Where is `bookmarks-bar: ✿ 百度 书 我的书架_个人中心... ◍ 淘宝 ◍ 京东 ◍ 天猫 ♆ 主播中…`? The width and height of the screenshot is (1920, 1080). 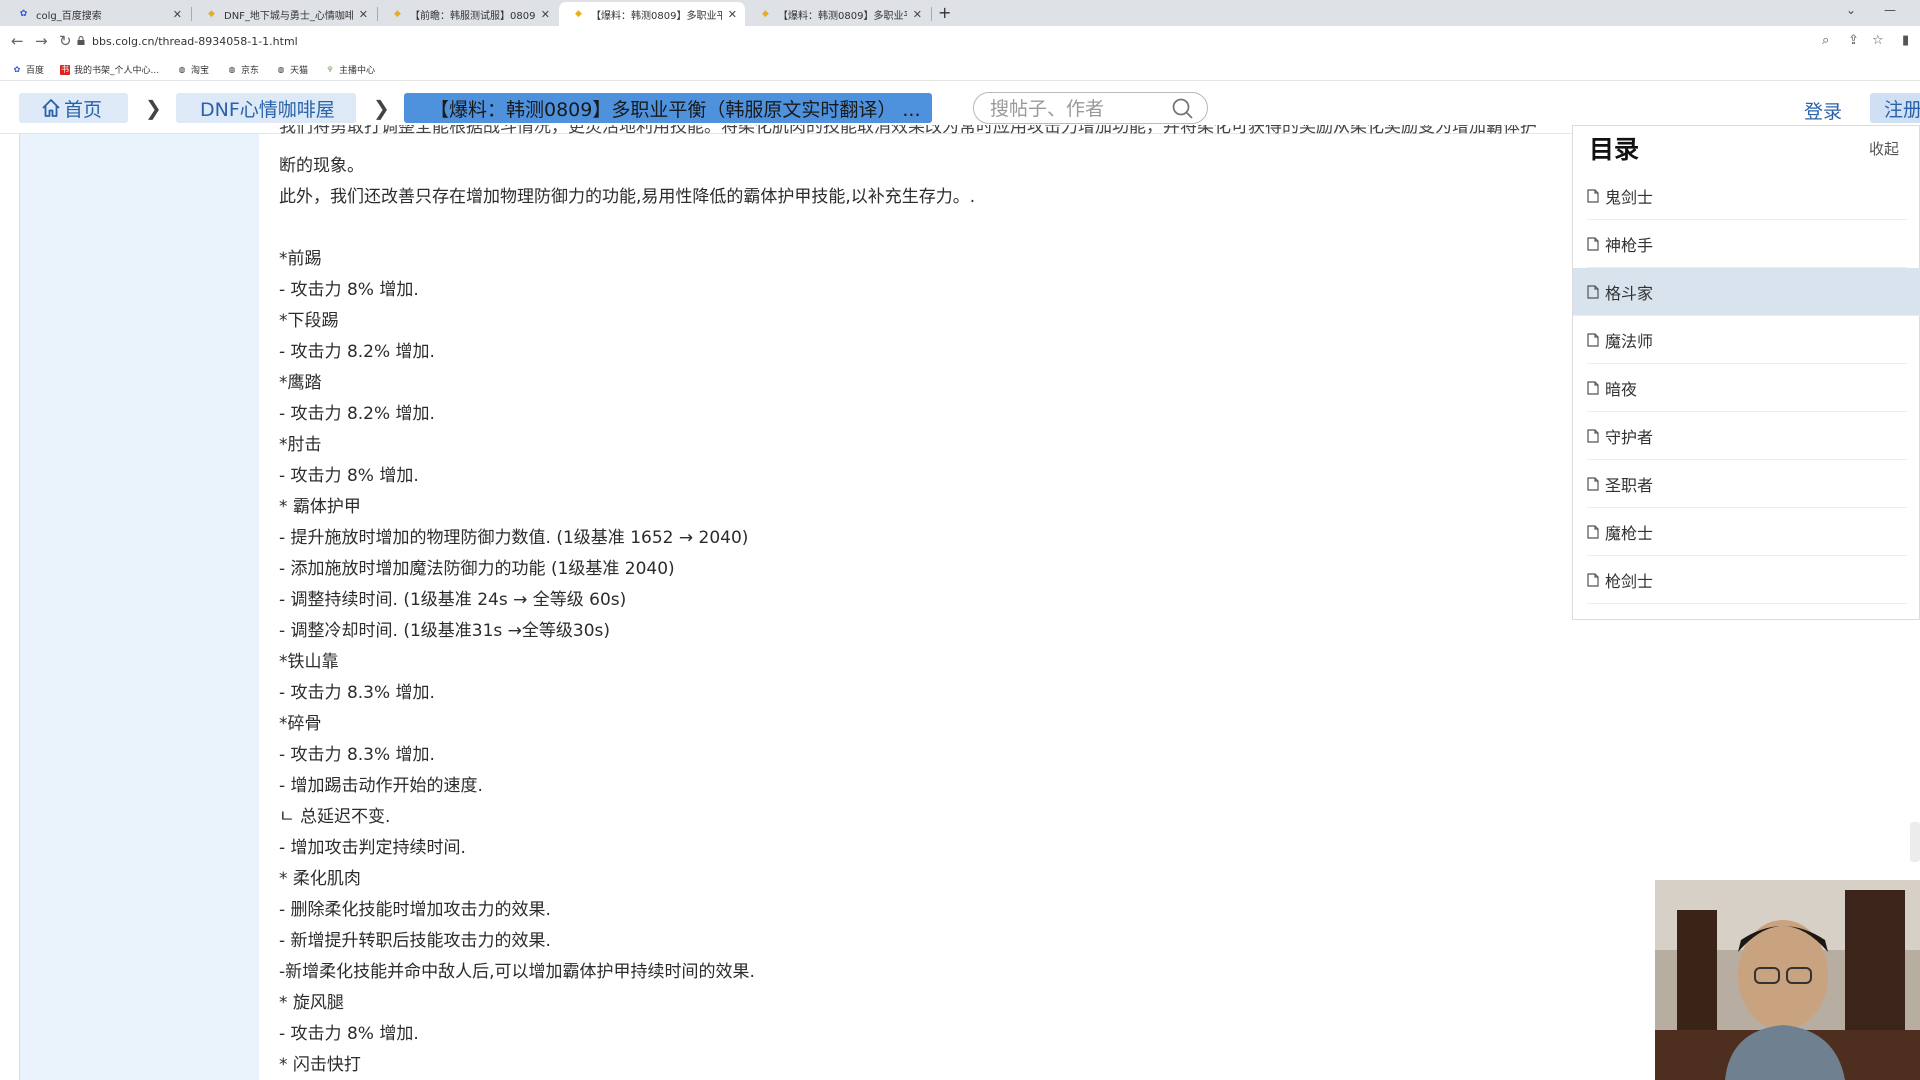
bookmarks-bar: ✿ 百度 书 我的书架_个人中心... ◍ 淘宝 ◍ 京东 ◍ 天猫 ♆ 主播中… is located at coordinates (960, 69).